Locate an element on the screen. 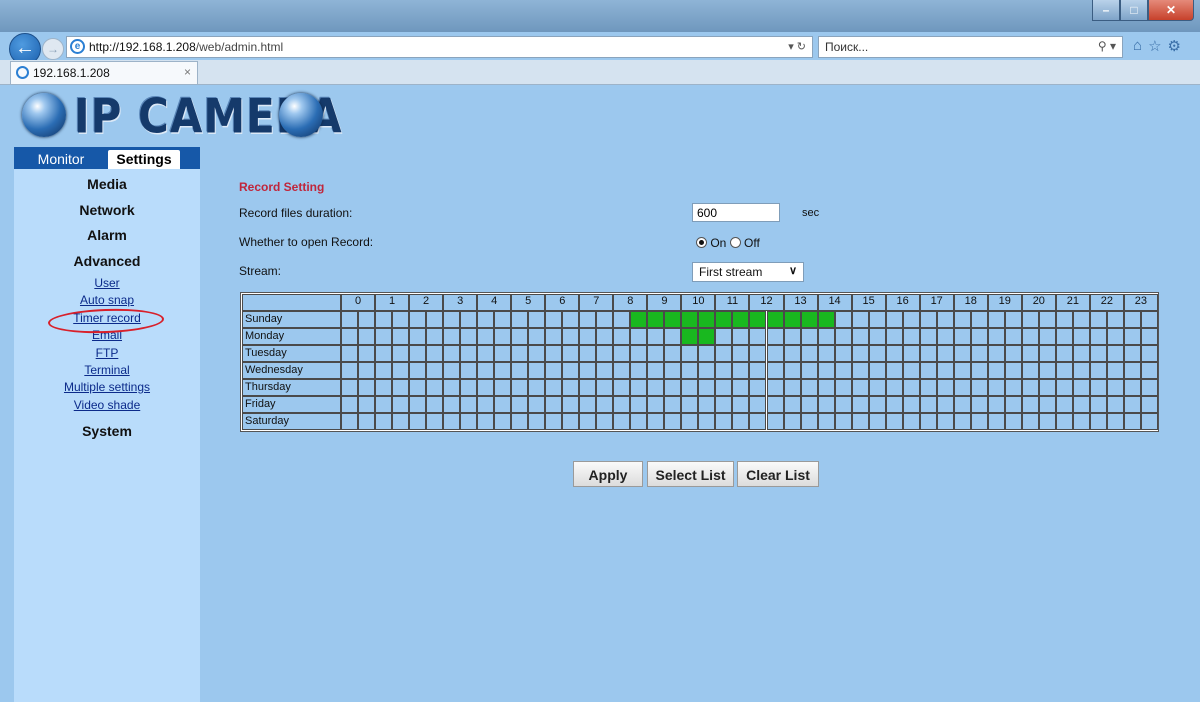 This screenshot has height=702, width=1200. nav-media: Media is located at coordinates (107, 184).